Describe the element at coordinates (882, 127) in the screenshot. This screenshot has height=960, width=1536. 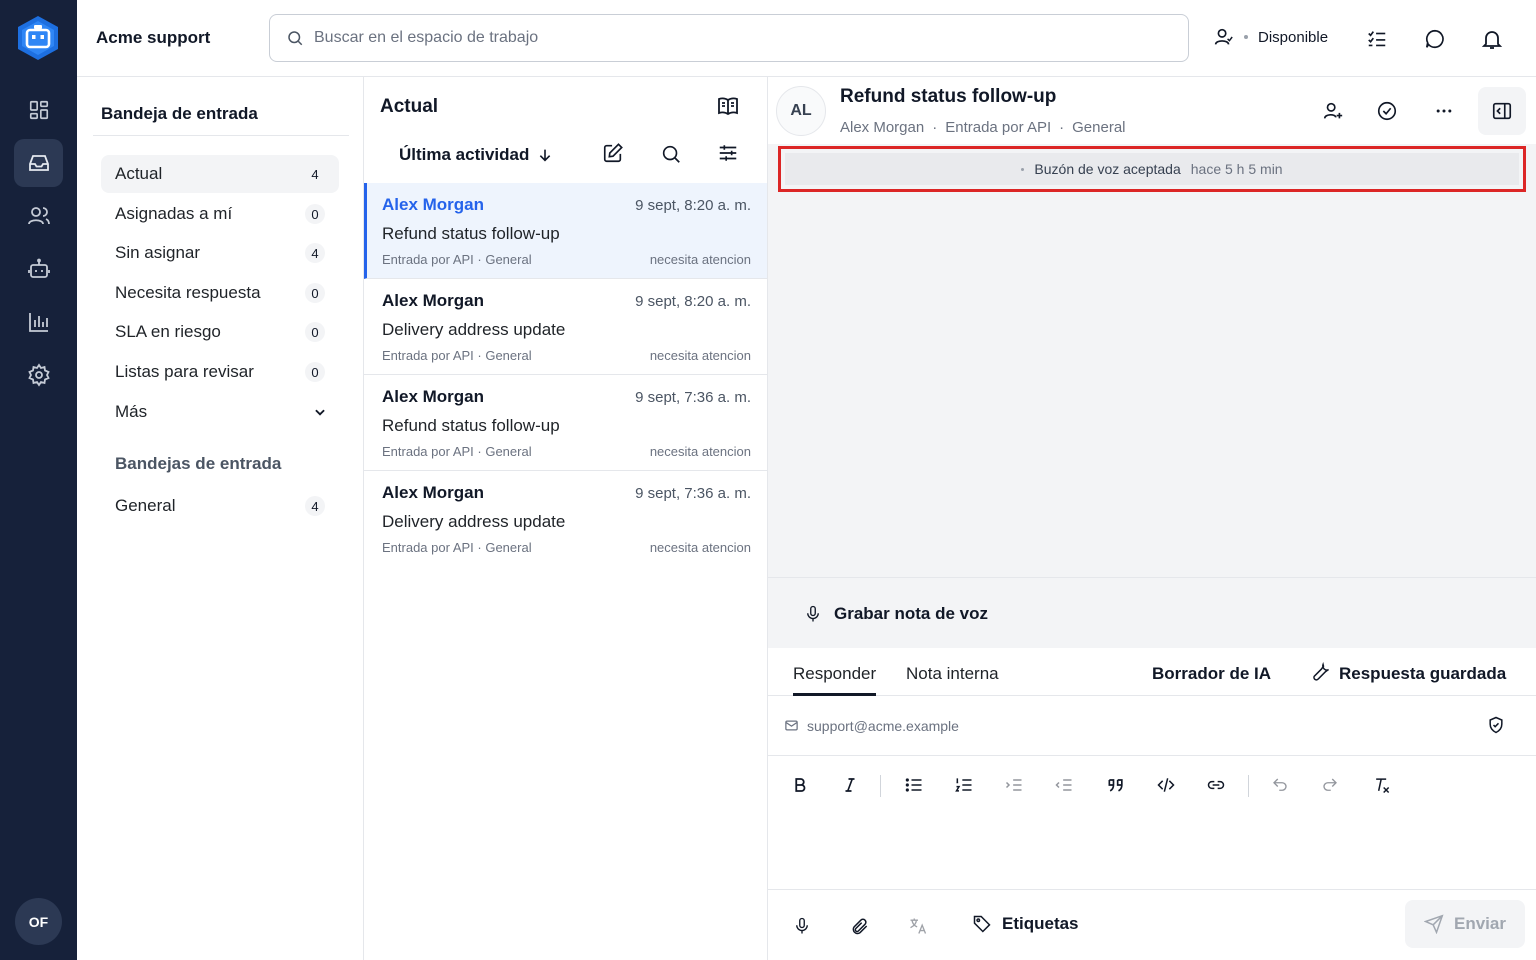
I see `contact-name: Alex Morgan` at that location.